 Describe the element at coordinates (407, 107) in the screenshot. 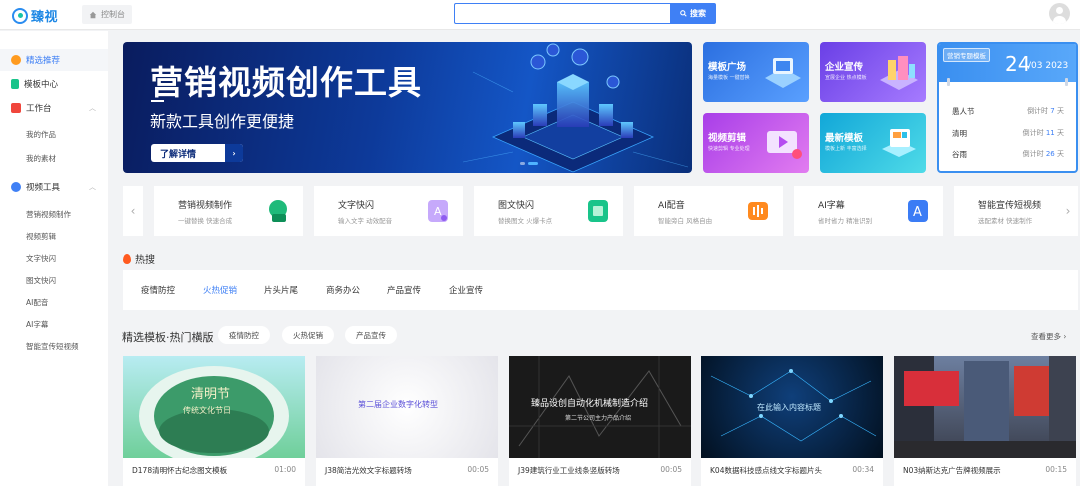

I see `hero-banner: 营销视频创作工具 新款工具创作更便捷 了解详情 ›` at that location.